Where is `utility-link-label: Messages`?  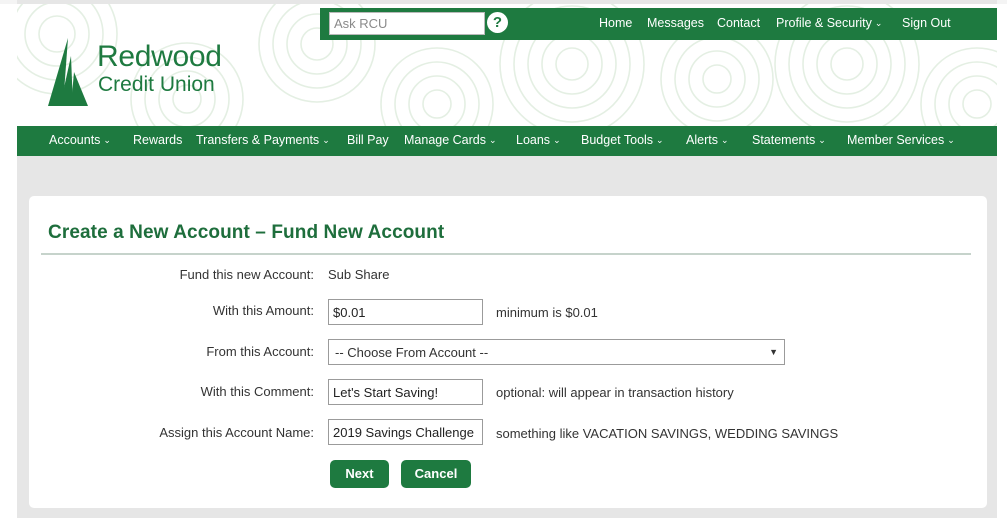 utility-link-label: Messages is located at coordinates (675, 23).